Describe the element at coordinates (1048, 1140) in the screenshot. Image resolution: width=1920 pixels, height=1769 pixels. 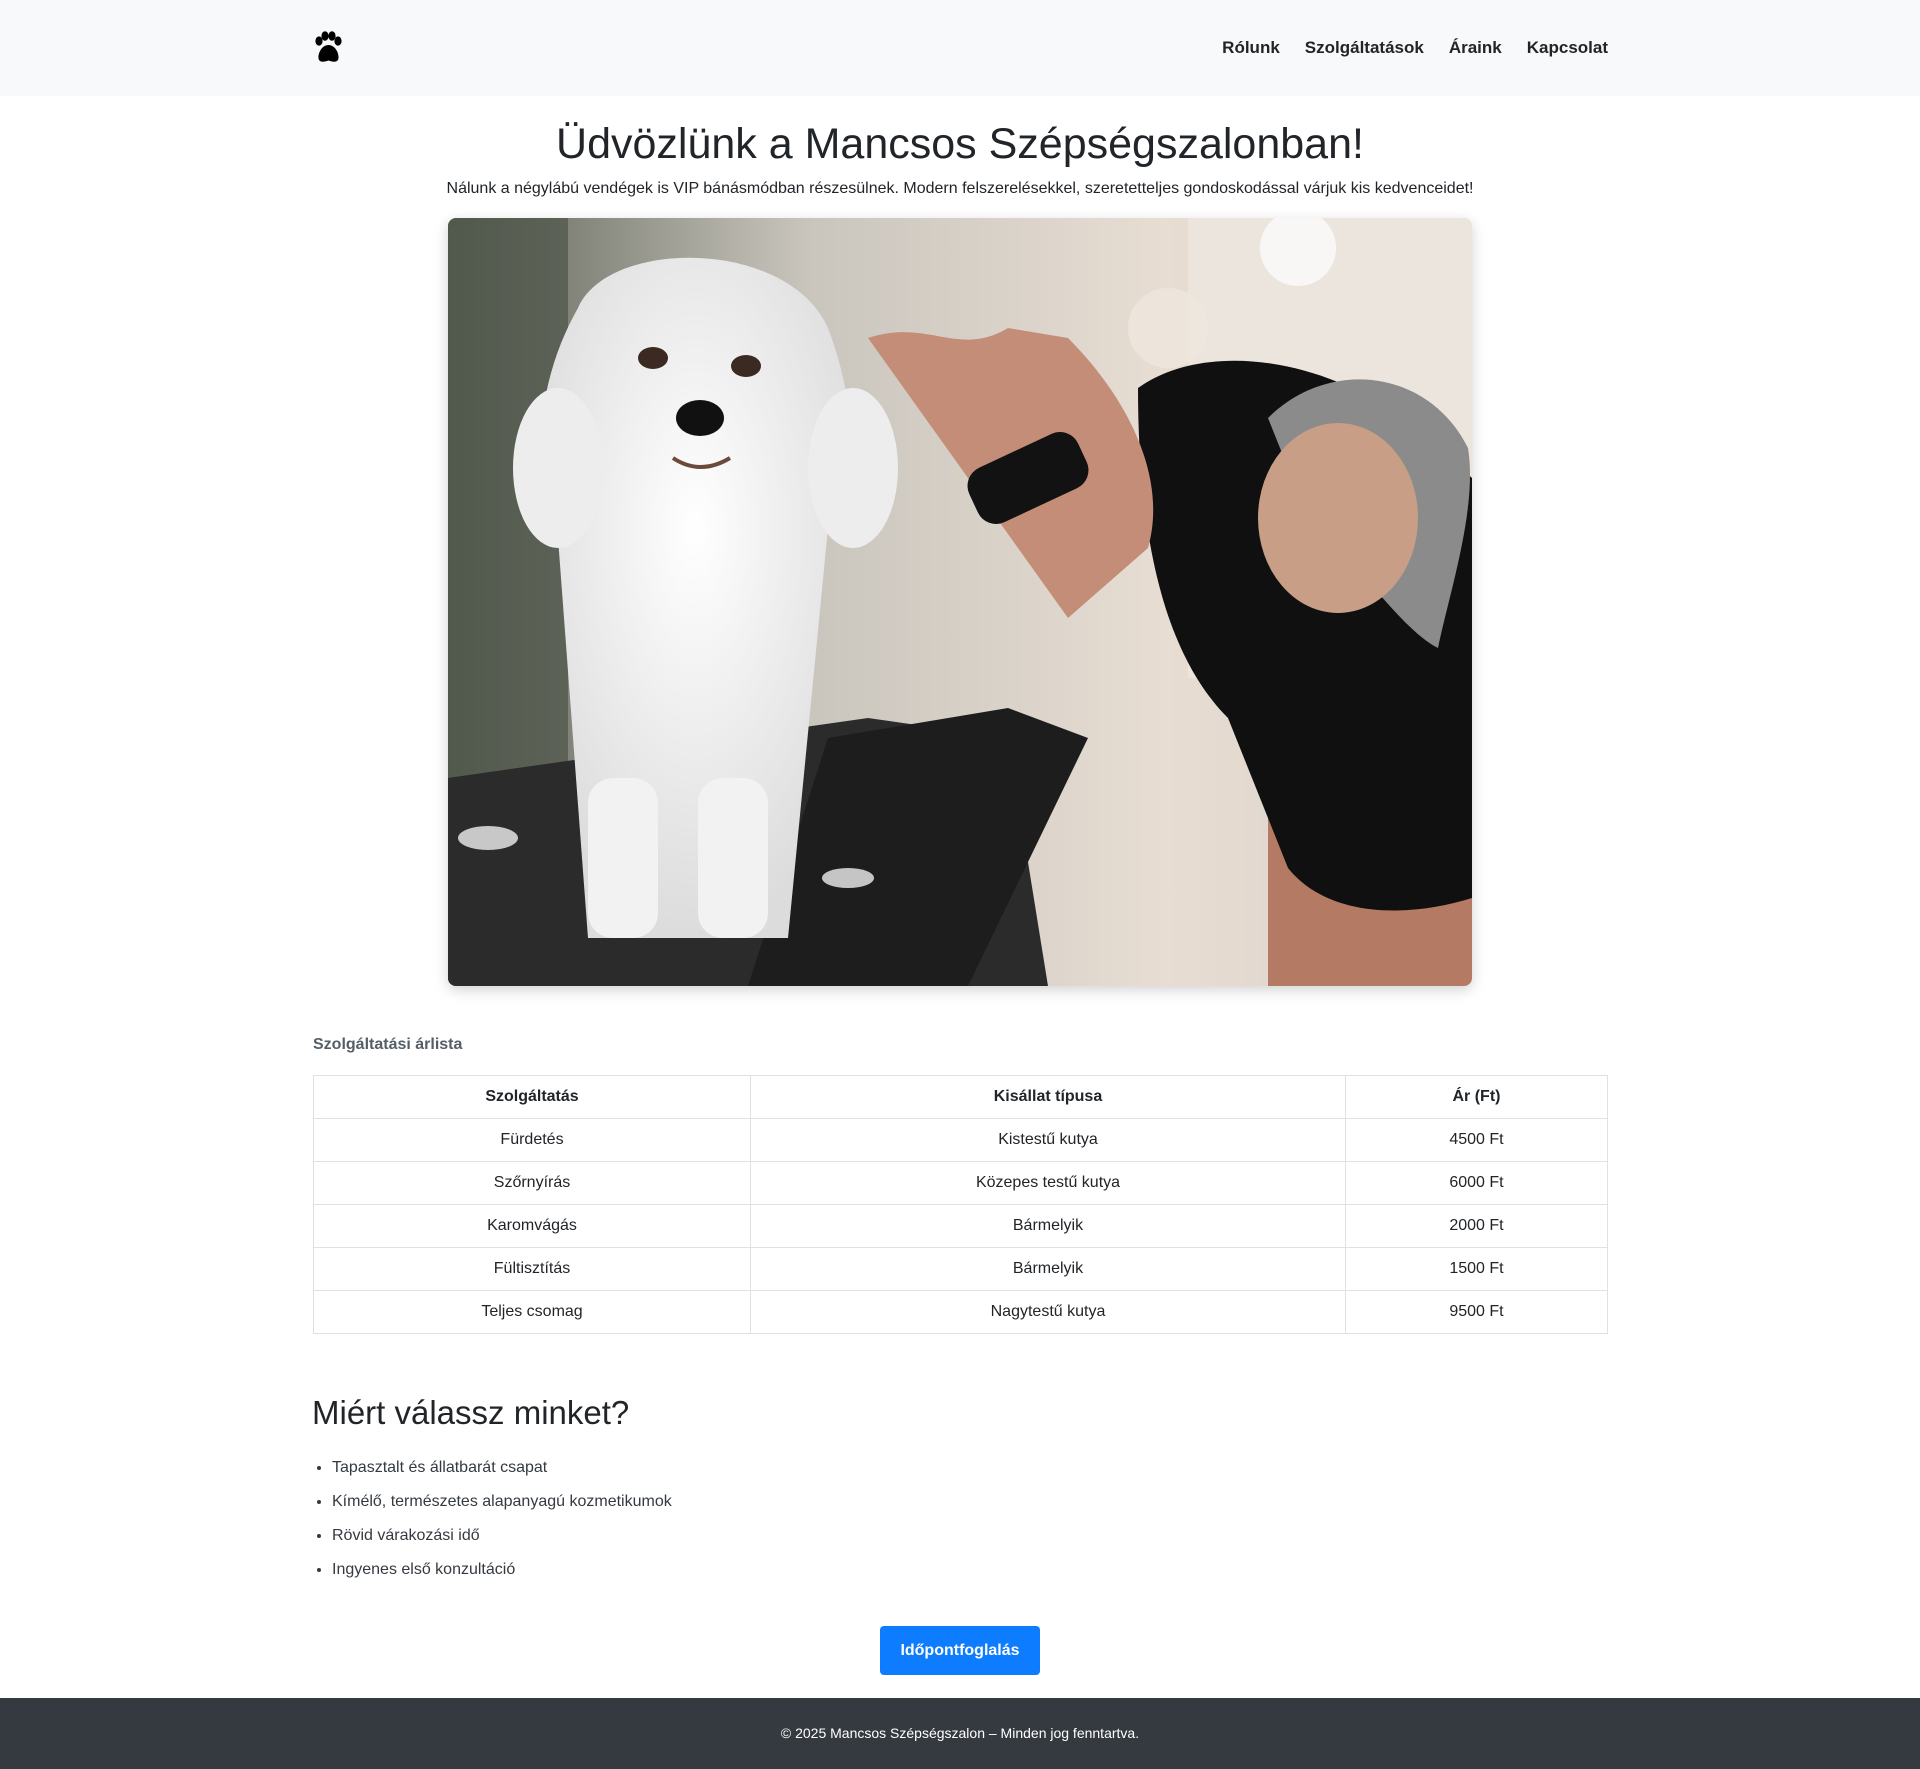
I see `table-cell: Kistestű kutya` at that location.